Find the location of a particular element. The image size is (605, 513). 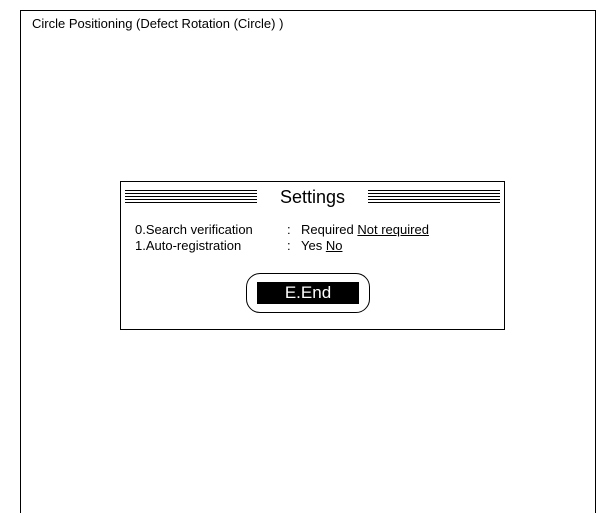

header-rule-left is located at coordinates (191, 196).